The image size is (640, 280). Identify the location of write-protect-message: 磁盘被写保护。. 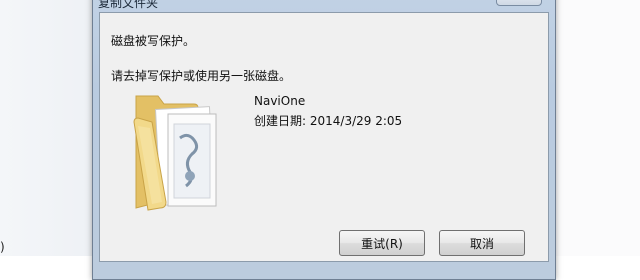
(153, 41).